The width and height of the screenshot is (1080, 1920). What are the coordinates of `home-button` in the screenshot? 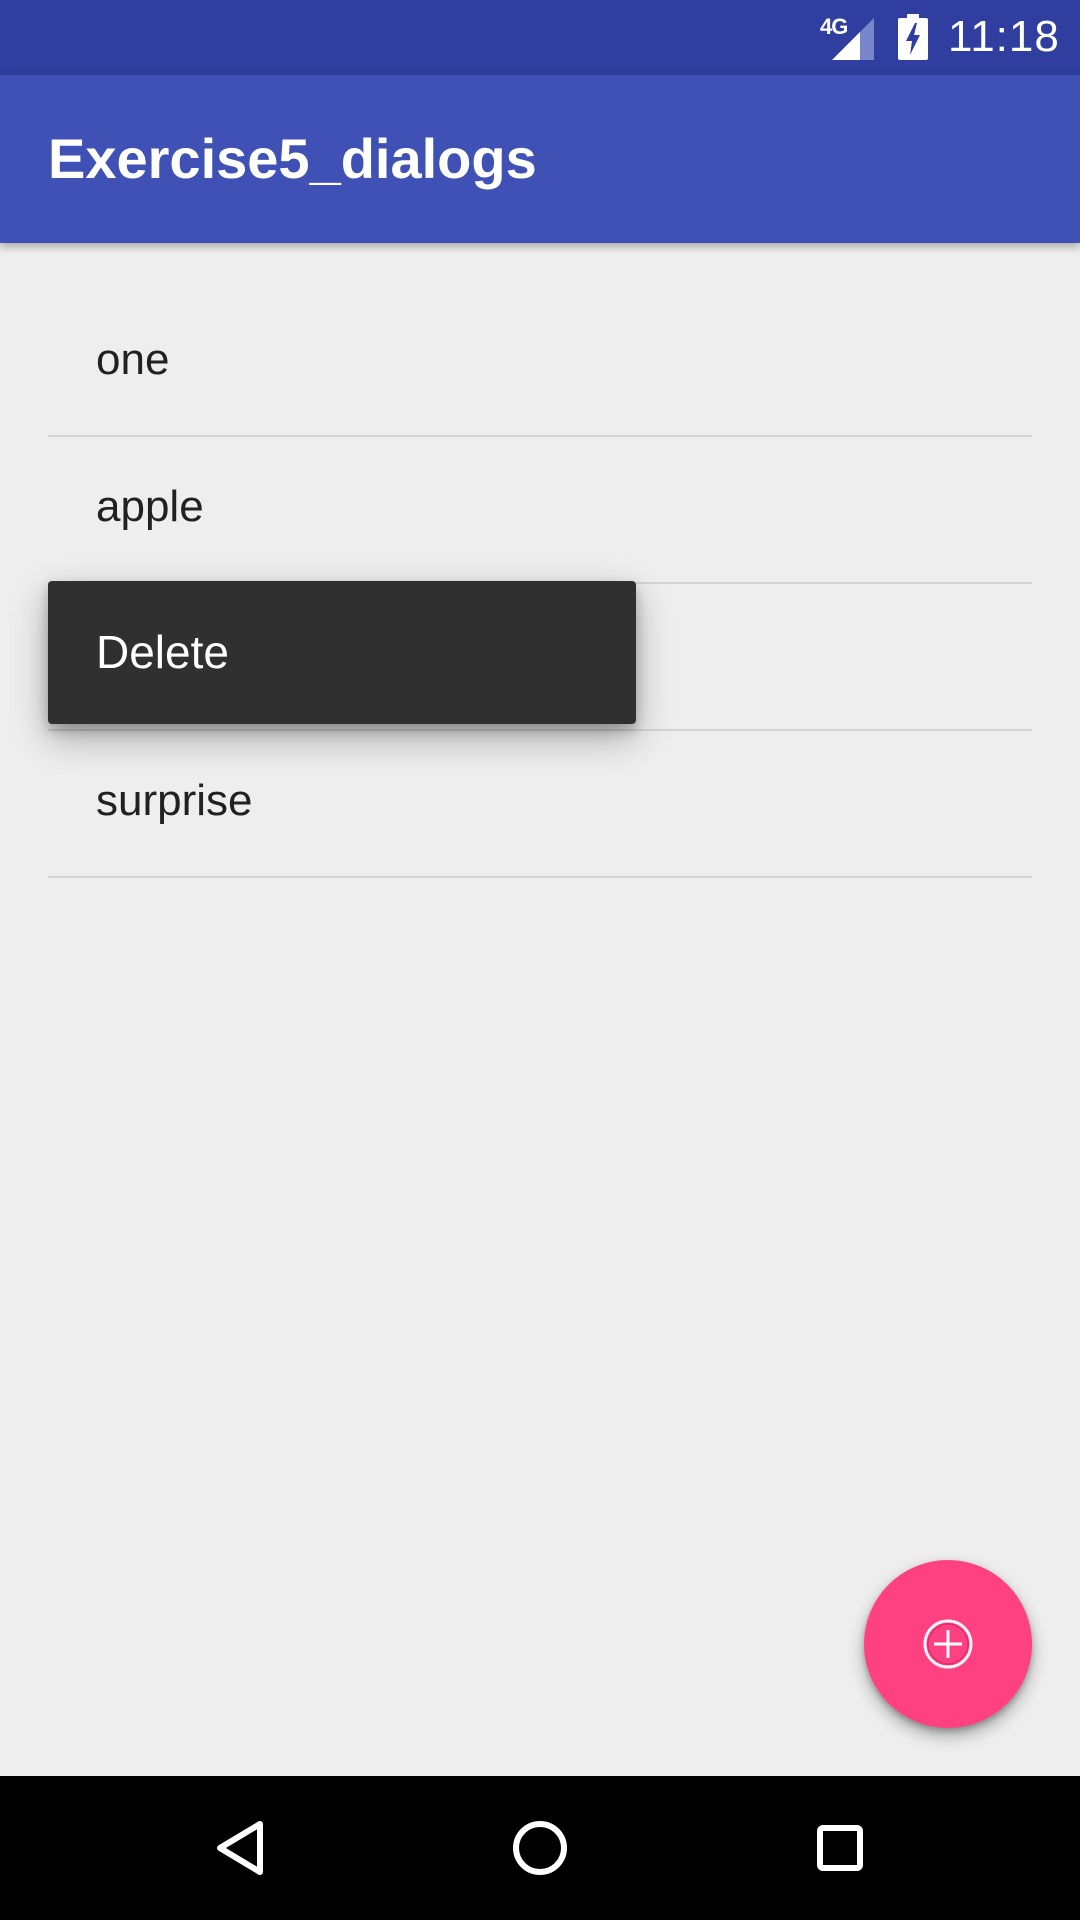 It's located at (540, 1848).